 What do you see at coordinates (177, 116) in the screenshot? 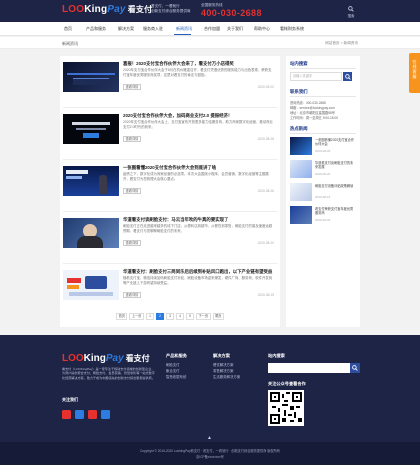
I see `news-title: 2020支付宝合作伙伴大会，加码商业支付2.0 提振经济！` at bounding box center [177, 116].